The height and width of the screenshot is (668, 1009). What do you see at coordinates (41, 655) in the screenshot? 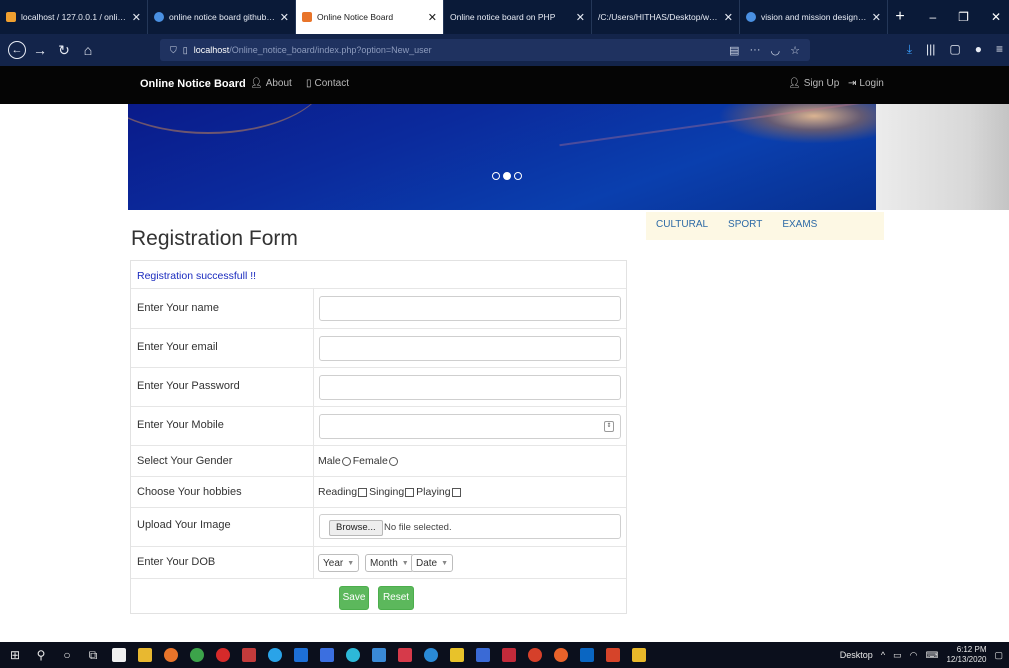
I see `search-icon: ⚲` at bounding box center [41, 655].